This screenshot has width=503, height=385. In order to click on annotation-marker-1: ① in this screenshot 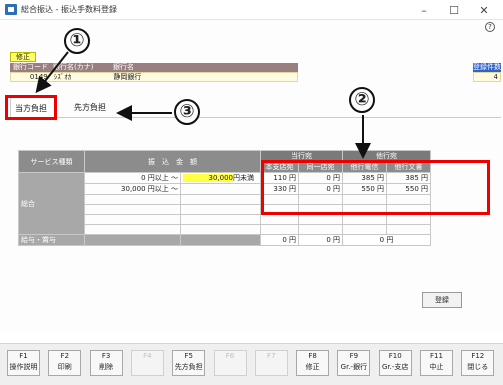, I will do `click(77, 41)`.